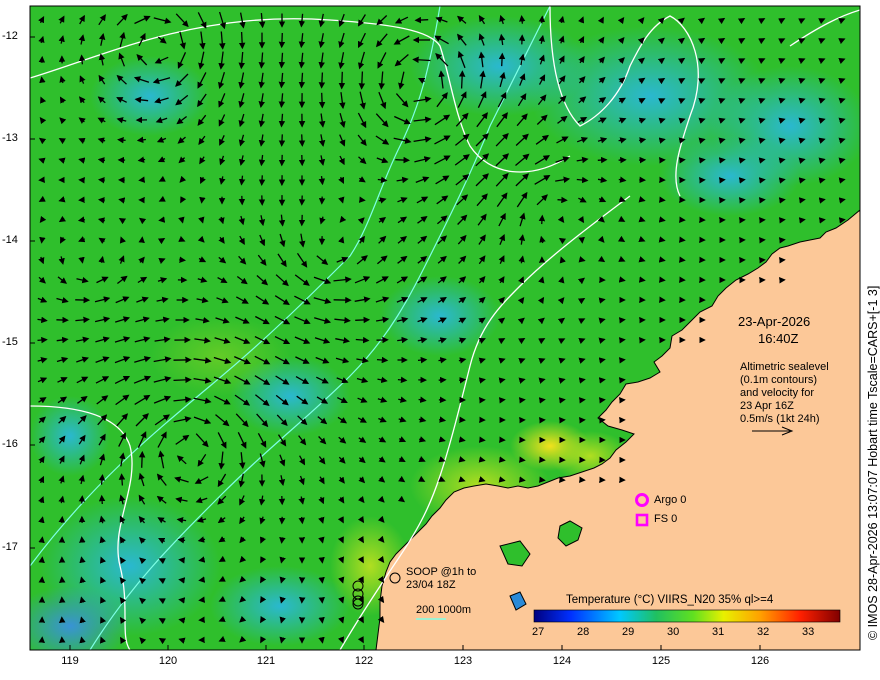  I want to click on colorbar-tick: 31, so click(718, 632).